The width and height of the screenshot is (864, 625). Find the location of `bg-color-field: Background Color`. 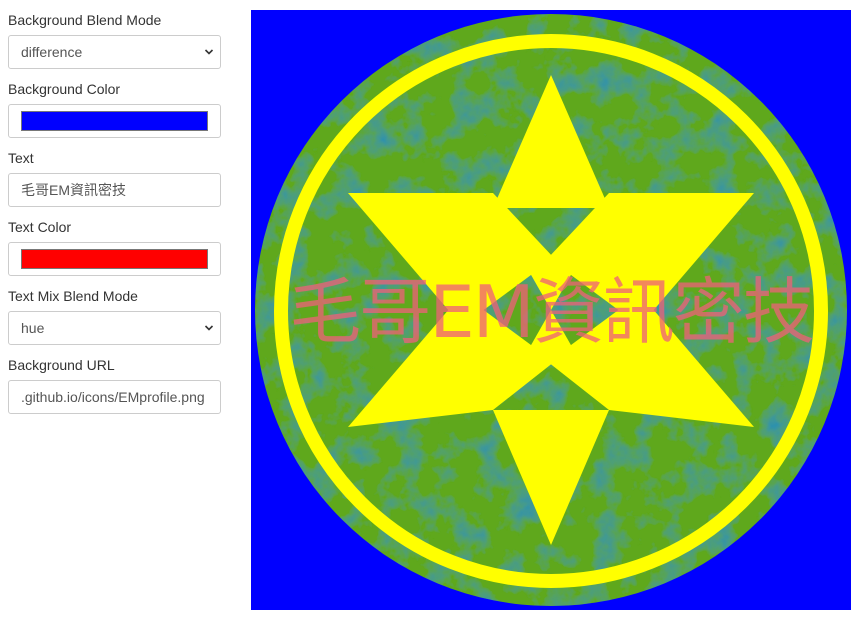

bg-color-field: Background Color is located at coordinates (114, 108).